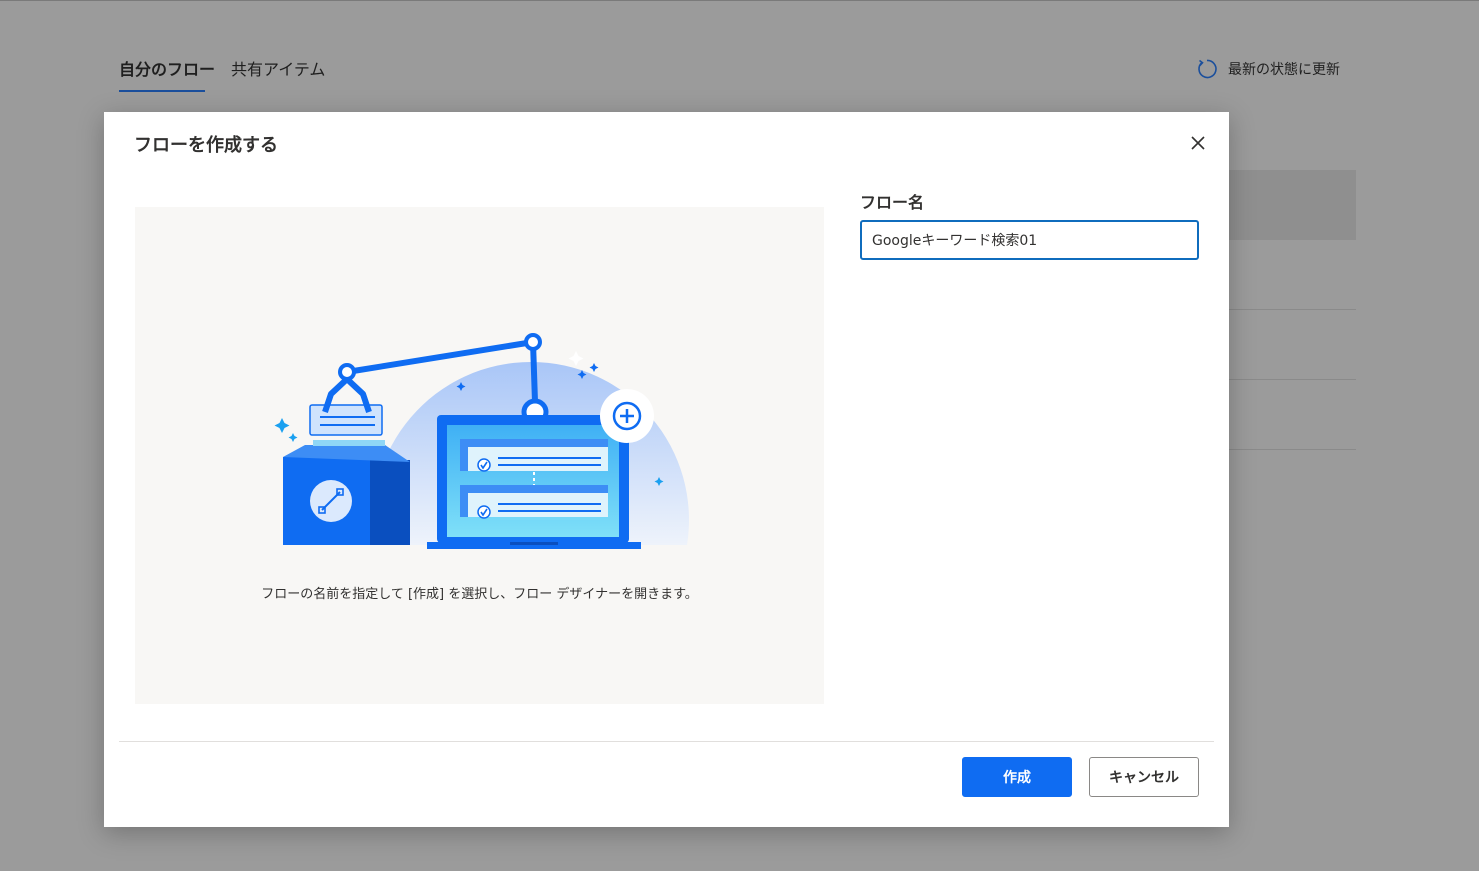 The height and width of the screenshot is (871, 1479). What do you see at coordinates (479, 594) in the screenshot?
I see `illustration-caption: フローの名前を指定して [作成] を選択し、フロー デザイナーを開きます。` at bounding box center [479, 594].